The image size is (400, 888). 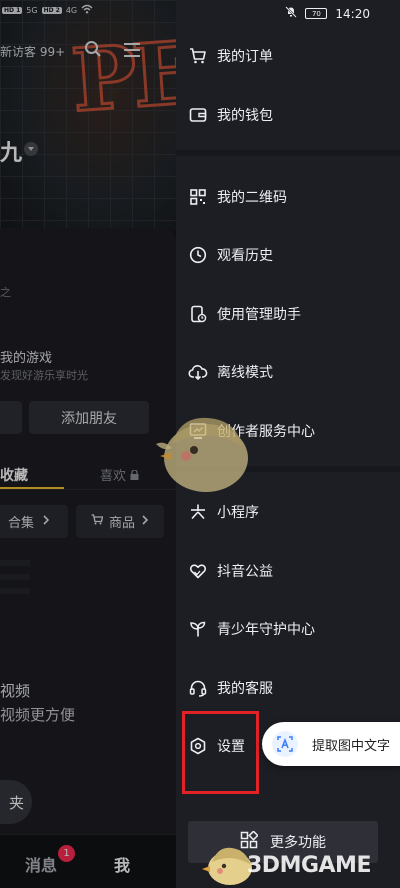 I want to click on phone-timer-icon, so click(x=198, y=314).